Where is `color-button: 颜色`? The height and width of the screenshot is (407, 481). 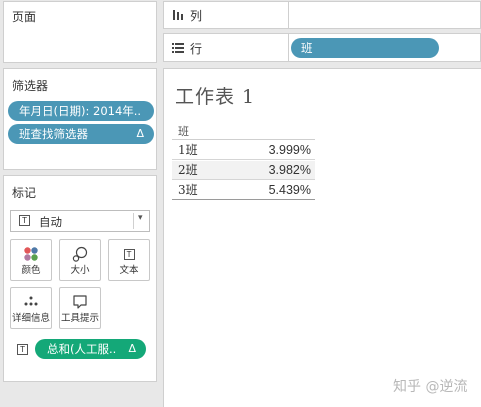 color-button: 颜色 is located at coordinates (31, 260).